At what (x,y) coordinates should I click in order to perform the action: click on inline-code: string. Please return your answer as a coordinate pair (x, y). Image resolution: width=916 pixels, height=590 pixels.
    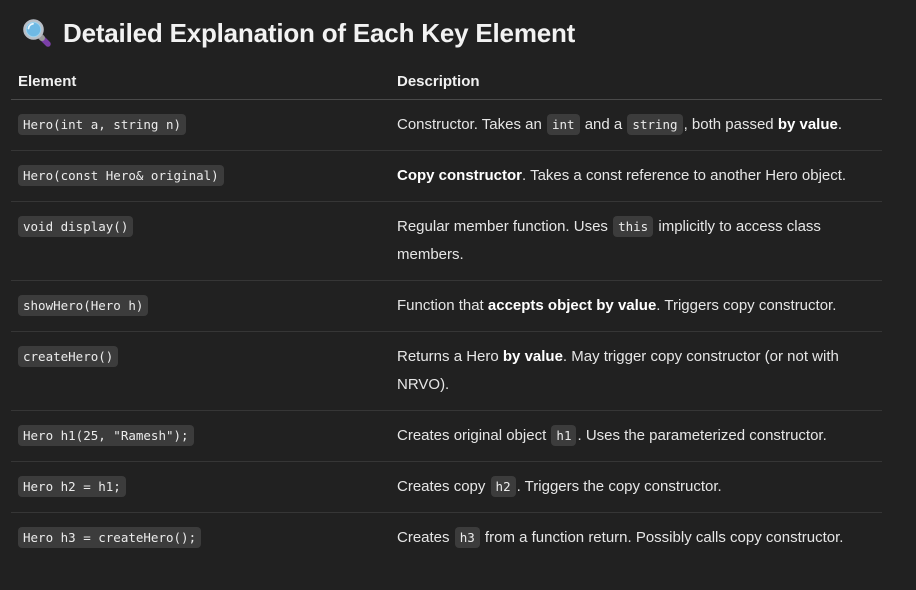
    Looking at the image, I should click on (655, 124).